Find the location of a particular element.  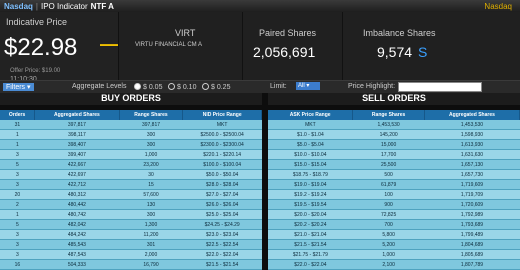

table-row: 20 480,312 57,600 $27.0 - $27.04 is located at coordinates (131, 194).